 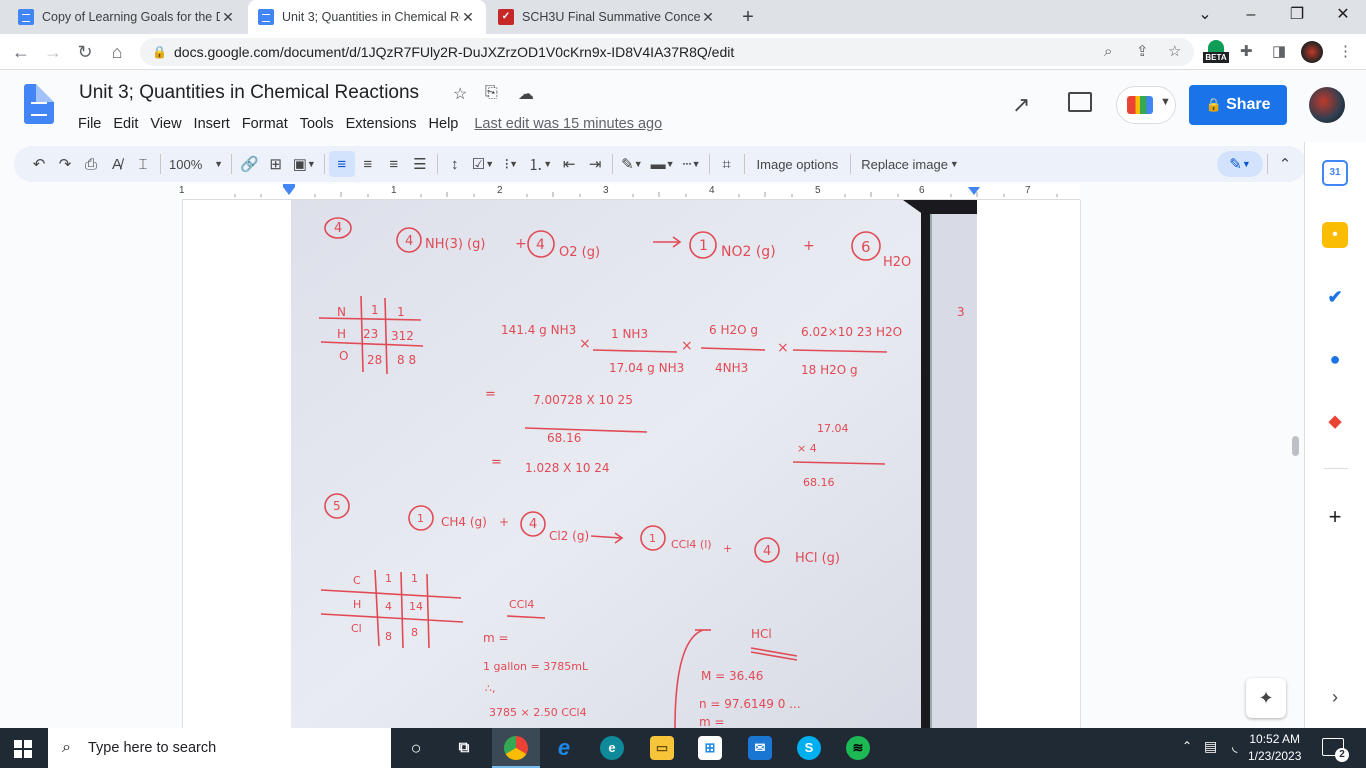 What do you see at coordinates (219, 748) in the screenshot?
I see `taskbar-search-input: ⌕ Type here to search` at bounding box center [219, 748].